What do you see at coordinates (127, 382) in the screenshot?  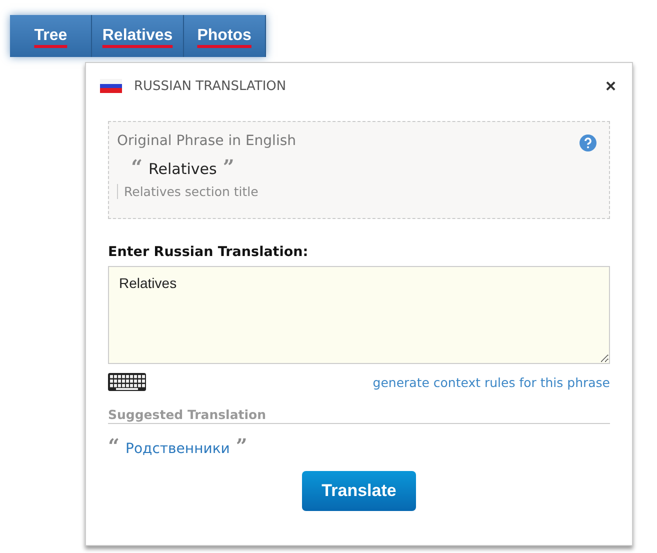 I see `keyboard-icon` at bounding box center [127, 382].